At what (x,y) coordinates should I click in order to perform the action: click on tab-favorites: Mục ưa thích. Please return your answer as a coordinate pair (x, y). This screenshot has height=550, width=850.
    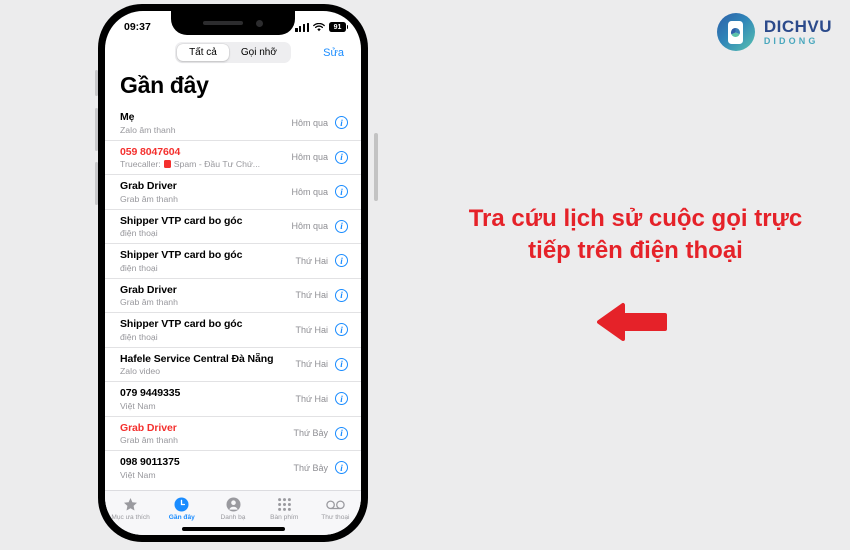
    Looking at the image, I should click on (130, 508).